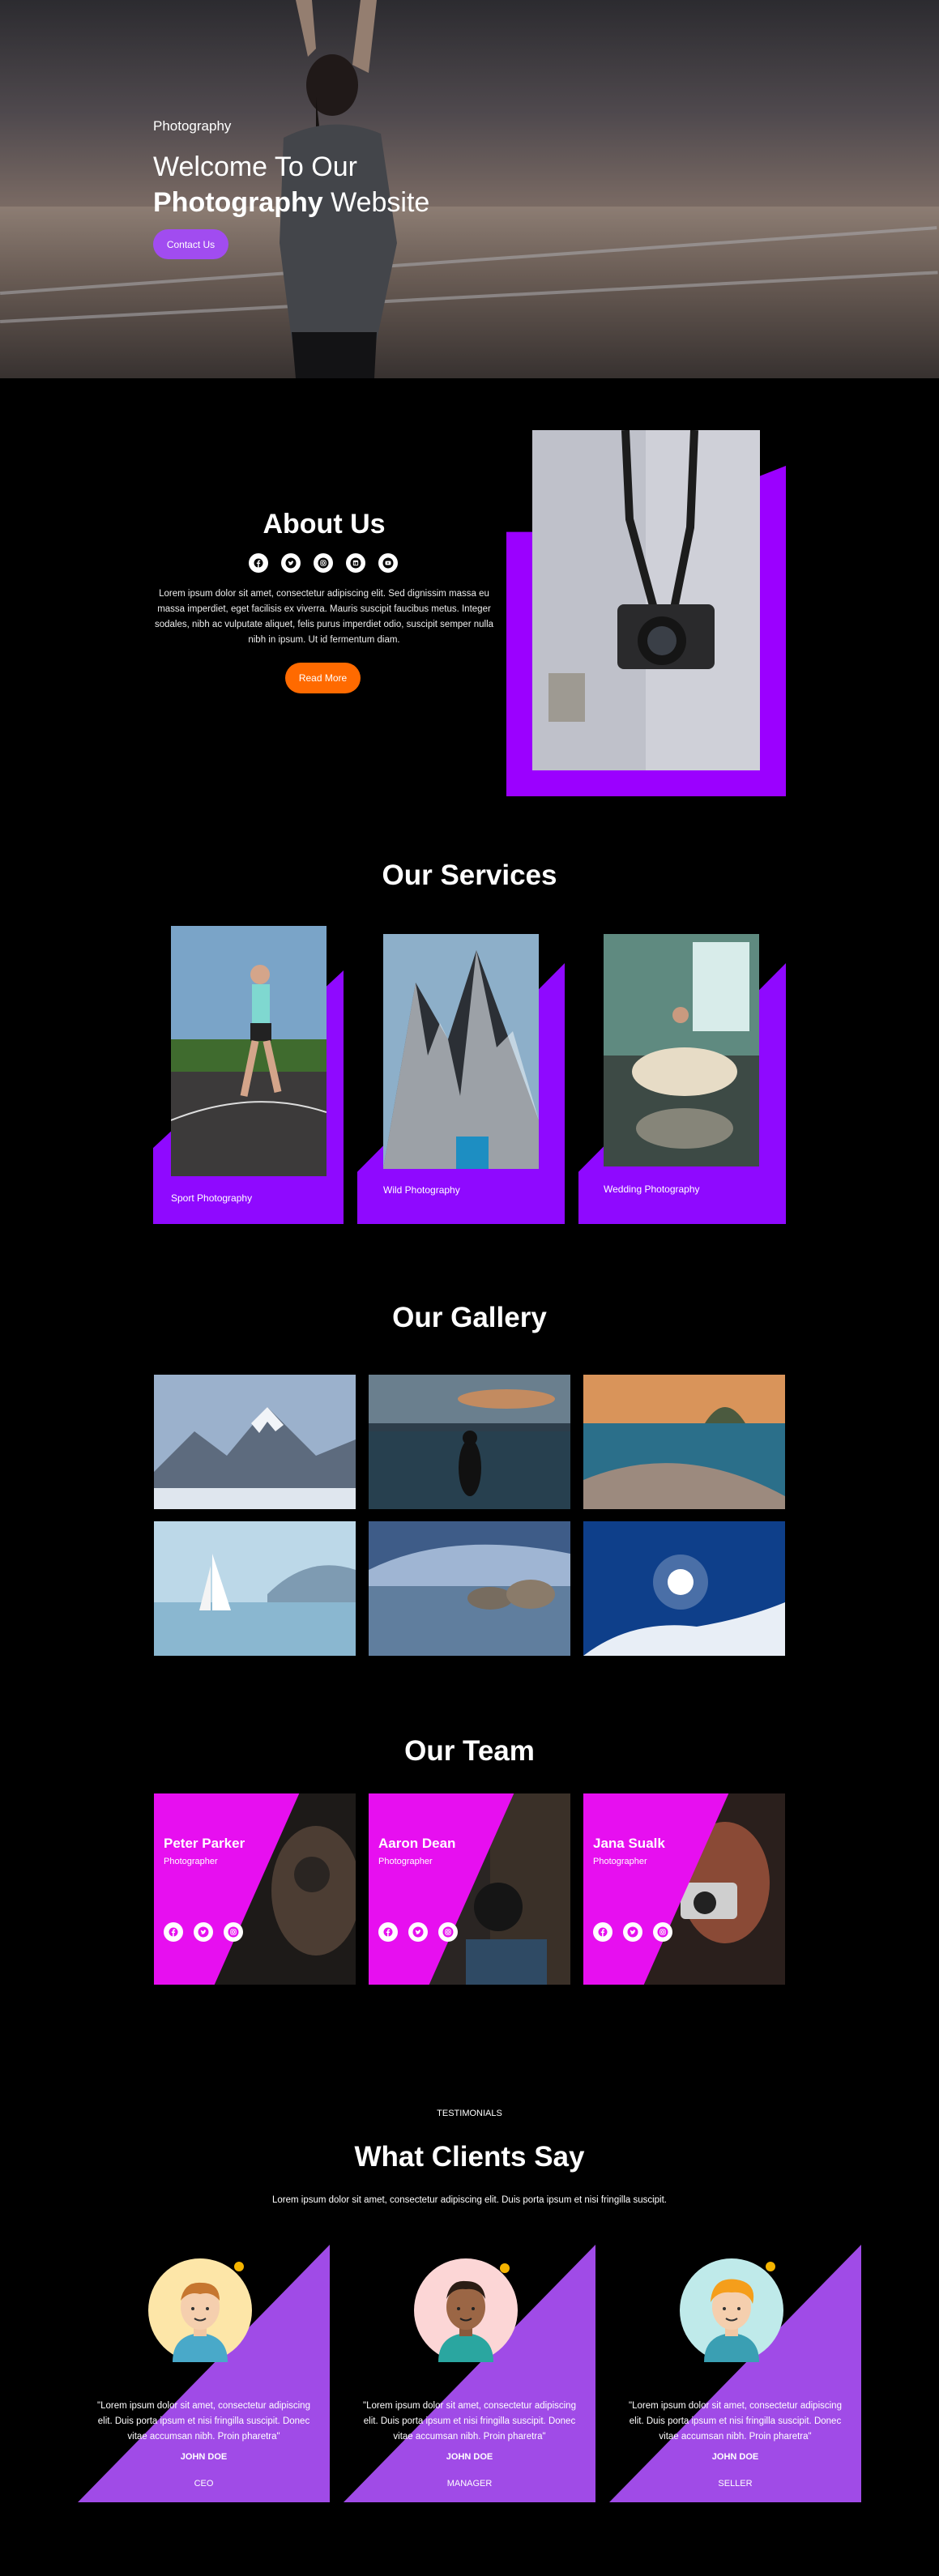 The image size is (939, 2576). I want to click on gallery-image-rocks-lake, so click(469, 1588).